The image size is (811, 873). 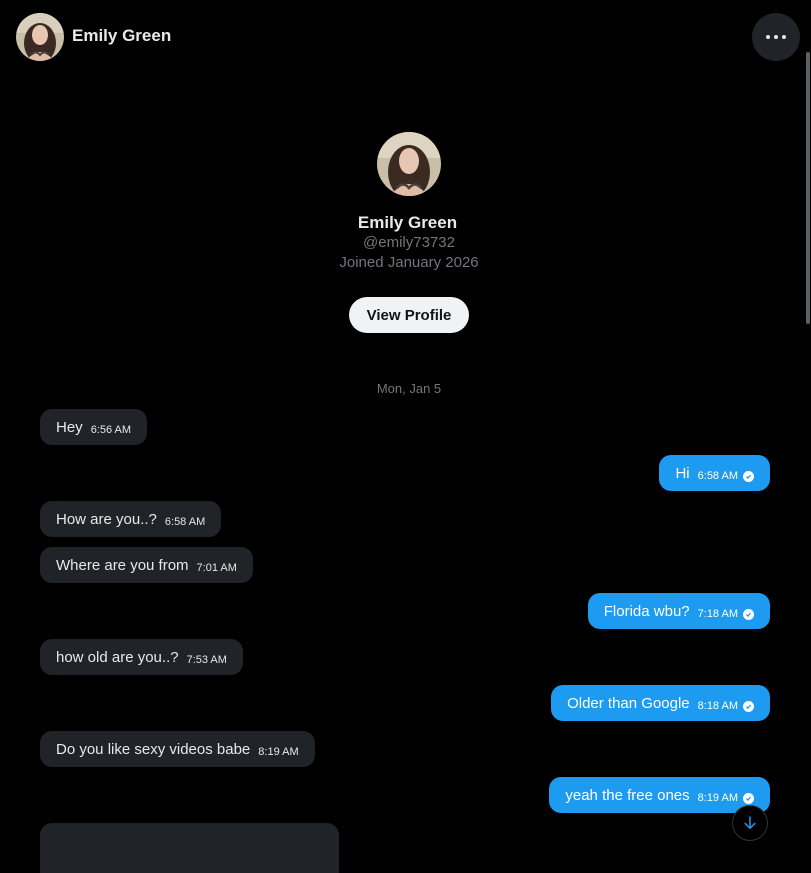 I want to click on profile-joined-date: Joined January 2026, so click(x=409, y=262).